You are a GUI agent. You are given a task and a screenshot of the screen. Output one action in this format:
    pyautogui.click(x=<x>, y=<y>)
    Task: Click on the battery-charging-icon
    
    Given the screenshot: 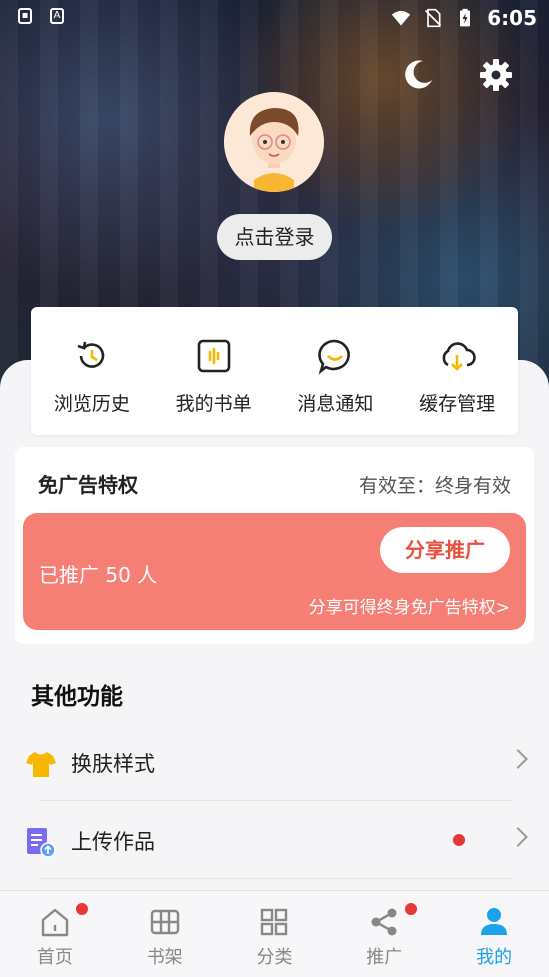 What is the action you would take?
    pyautogui.click(x=465, y=17)
    